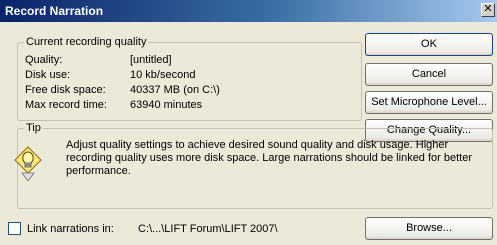 The image size is (497, 245). Describe the element at coordinates (151, 60) in the screenshot. I see `quality-value: [untitled]` at that location.